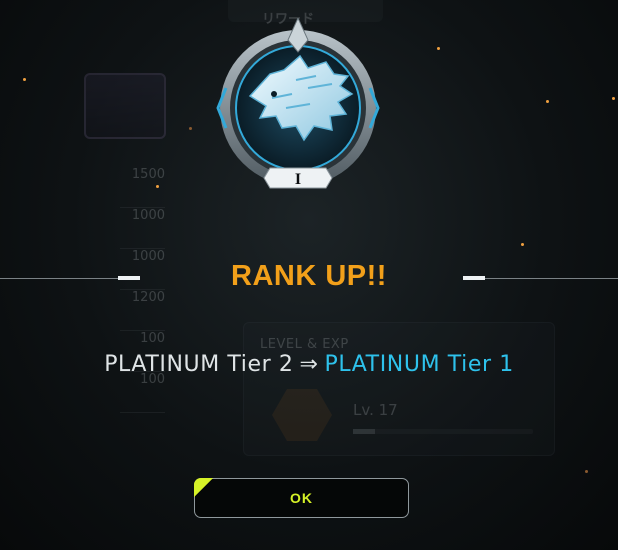 The height and width of the screenshot is (550, 618). What do you see at coordinates (125, 106) in the screenshot?
I see `reward-chest-image` at bounding box center [125, 106].